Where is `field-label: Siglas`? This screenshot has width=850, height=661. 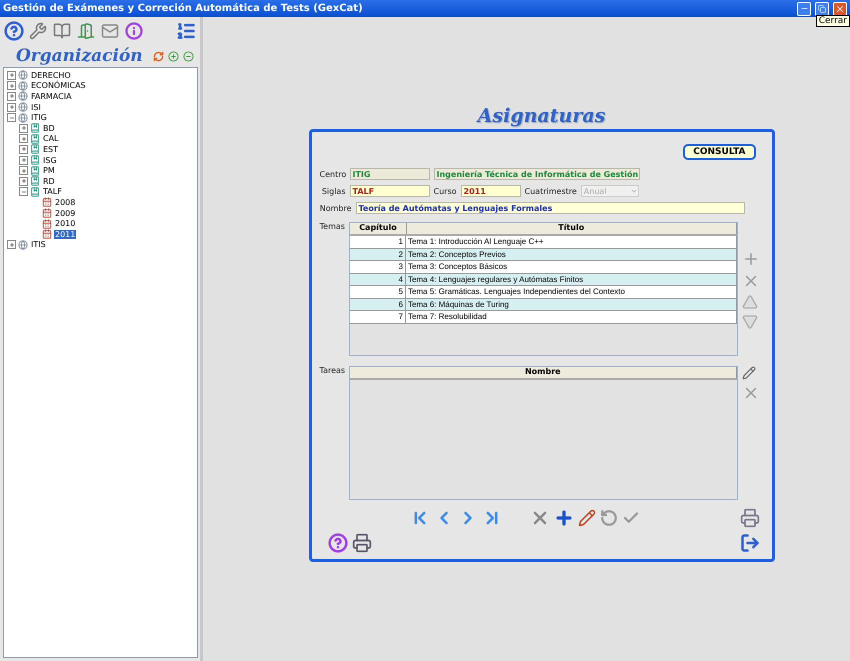
field-label: Siglas is located at coordinates (333, 191).